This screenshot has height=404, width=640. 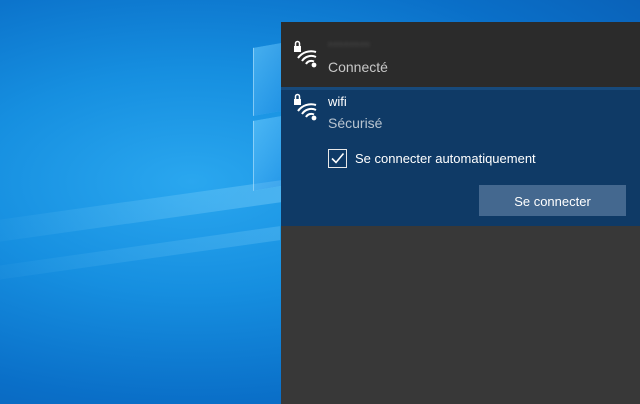 I want to click on network-item-connected: ········ Connecté, so click(x=460, y=54).